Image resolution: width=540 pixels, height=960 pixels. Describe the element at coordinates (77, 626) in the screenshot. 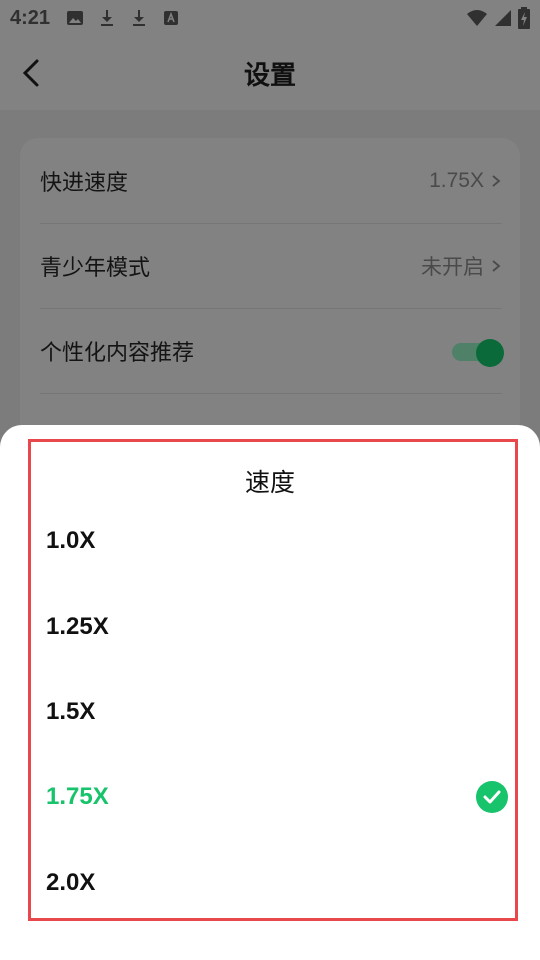

I see `speed-option-label: 1.25X` at that location.